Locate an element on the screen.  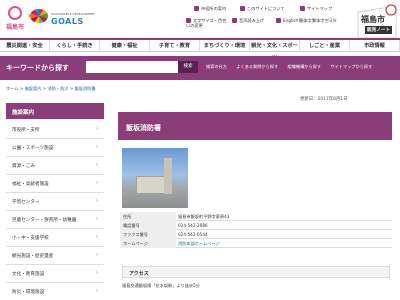
search-button: 検索 is located at coordinates (188, 67).